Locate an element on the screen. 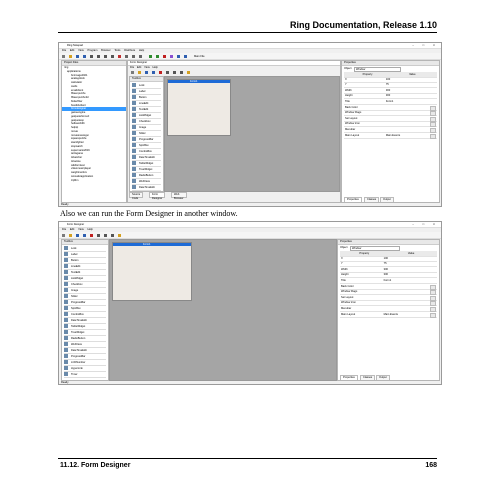  menu-item: Browser is located at coordinates (106, 50).